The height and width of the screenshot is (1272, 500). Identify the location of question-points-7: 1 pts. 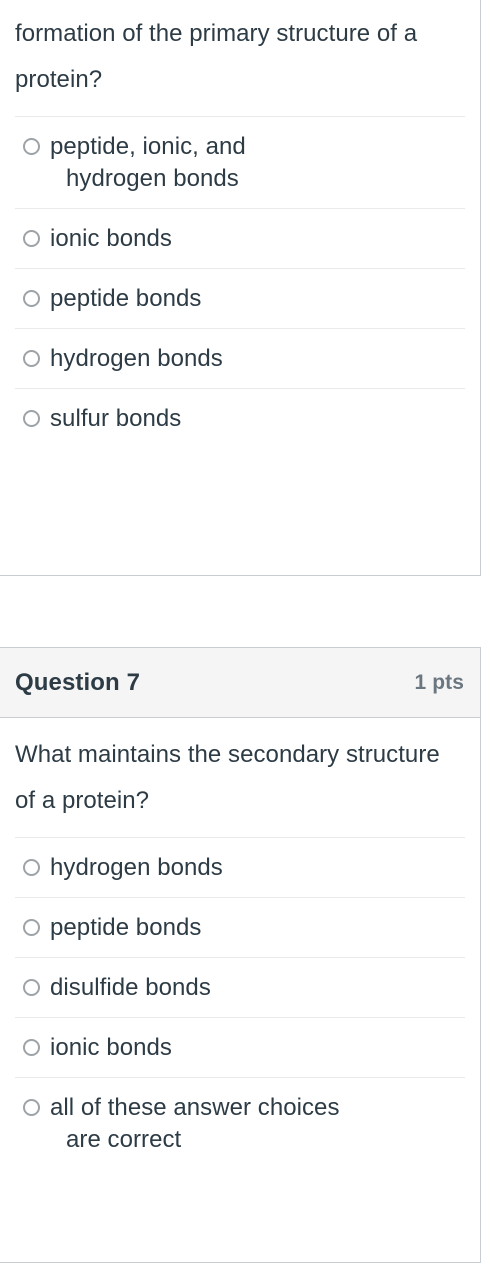
(439, 682).